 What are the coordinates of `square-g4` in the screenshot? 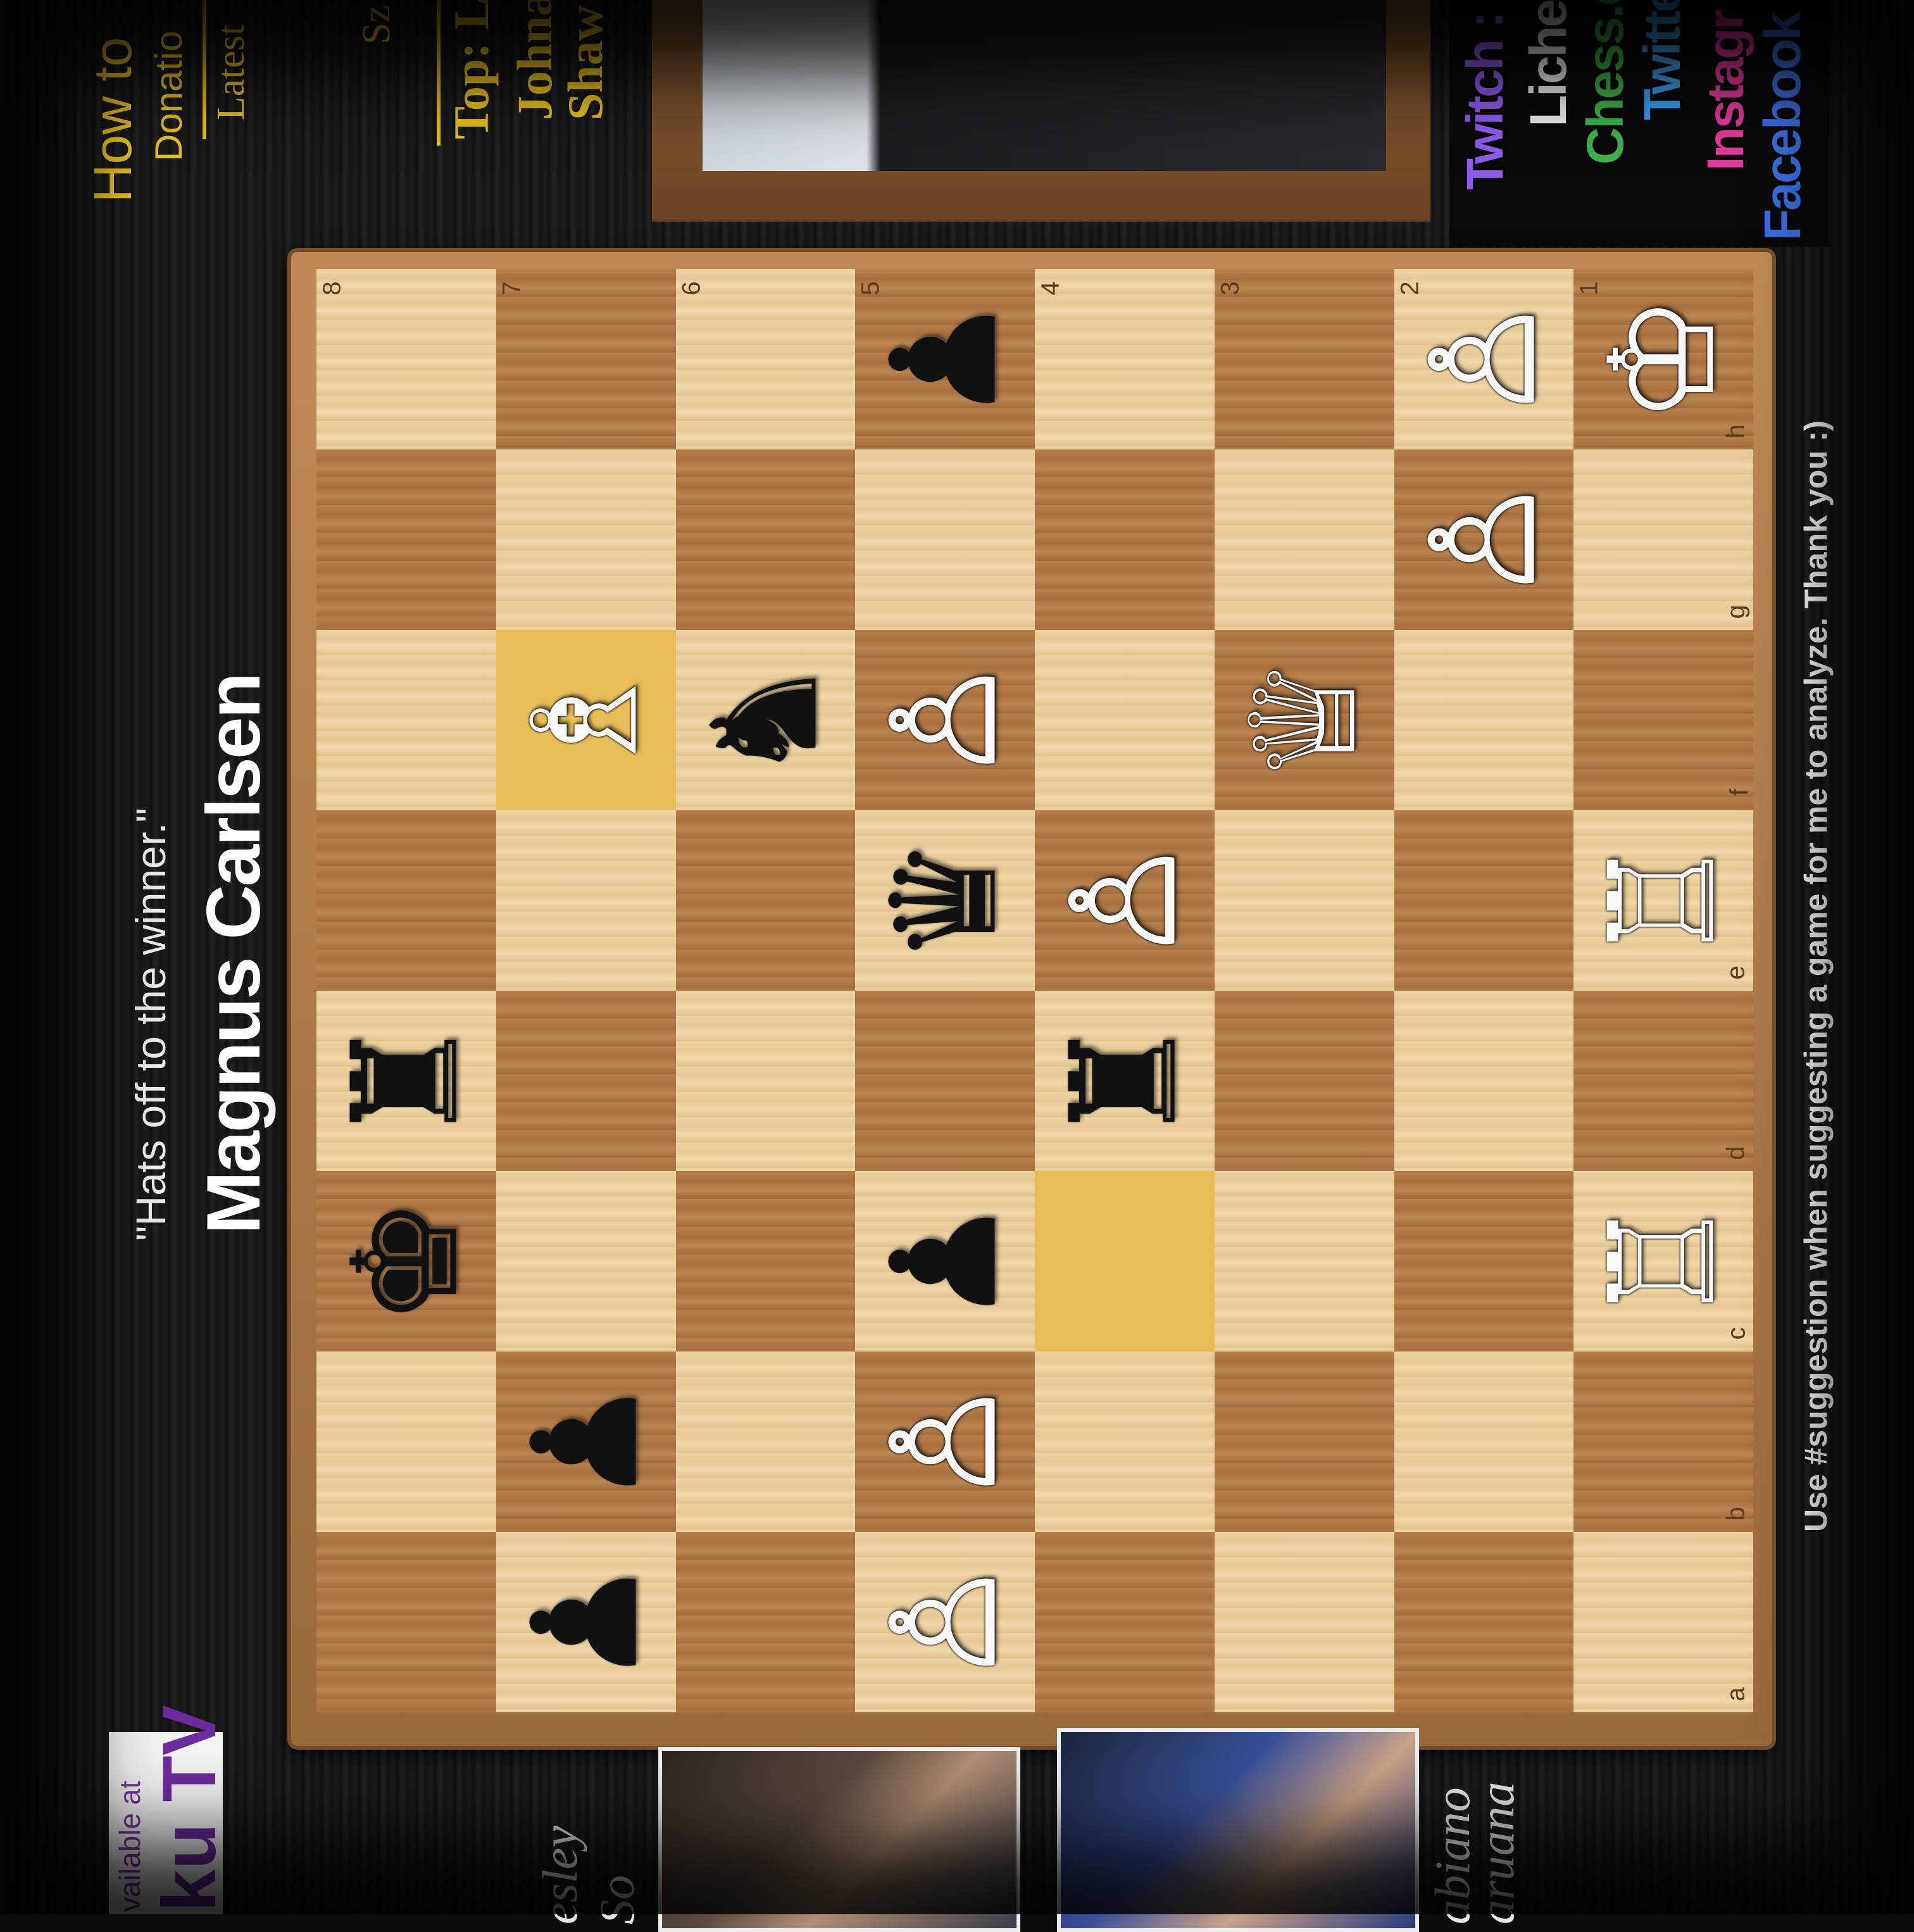 It's located at (1125, 539).